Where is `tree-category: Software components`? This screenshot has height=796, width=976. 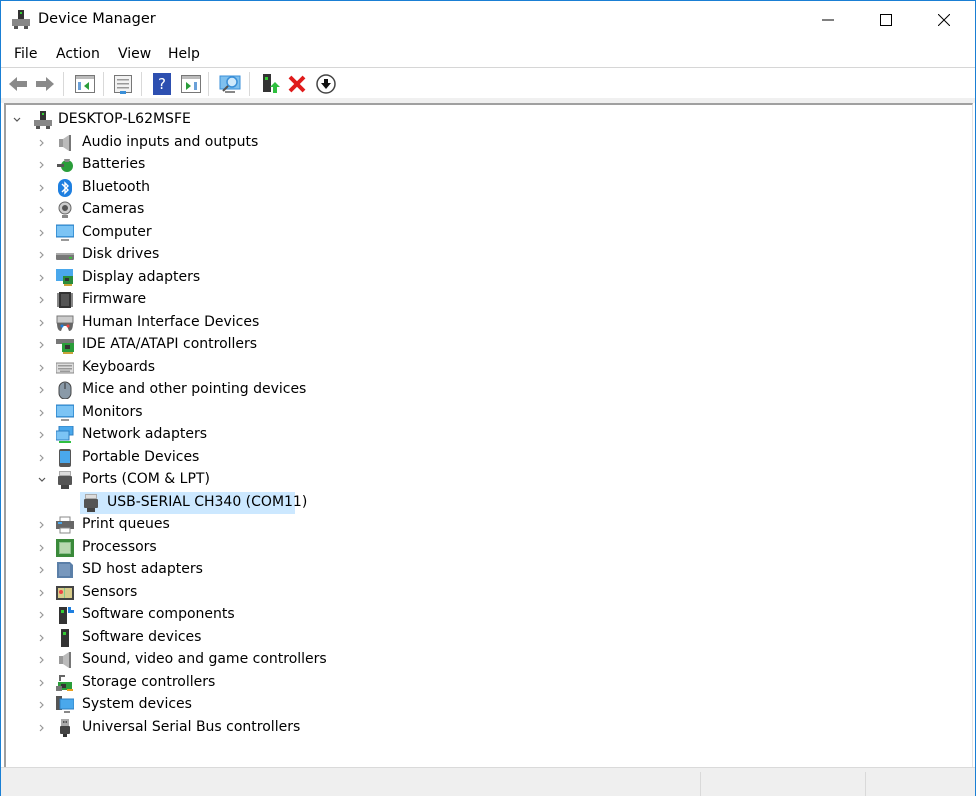 tree-category: Software components is located at coordinates (486, 615).